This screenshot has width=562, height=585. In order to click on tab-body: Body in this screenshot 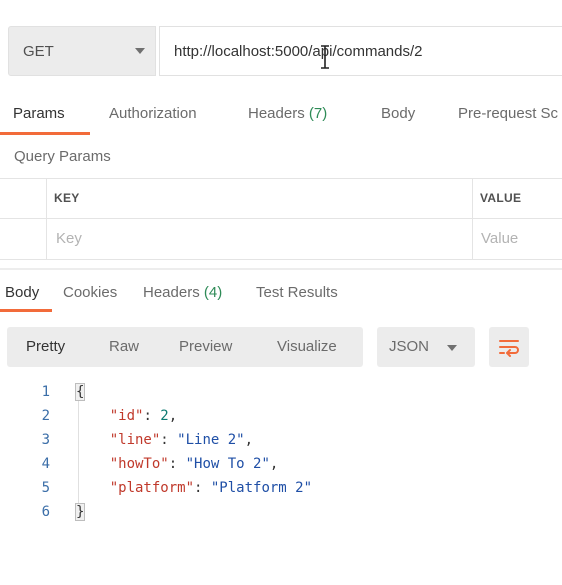, I will do `click(398, 113)`.